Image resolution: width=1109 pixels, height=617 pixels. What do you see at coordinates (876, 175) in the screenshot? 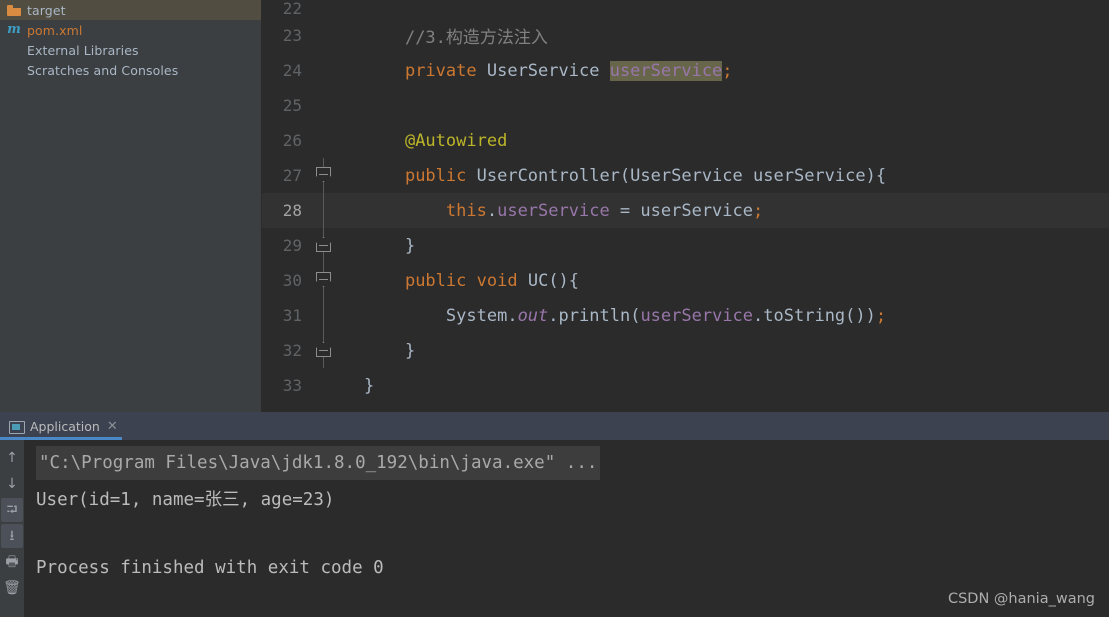
I see `token: ){` at bounding box center [876, 175].